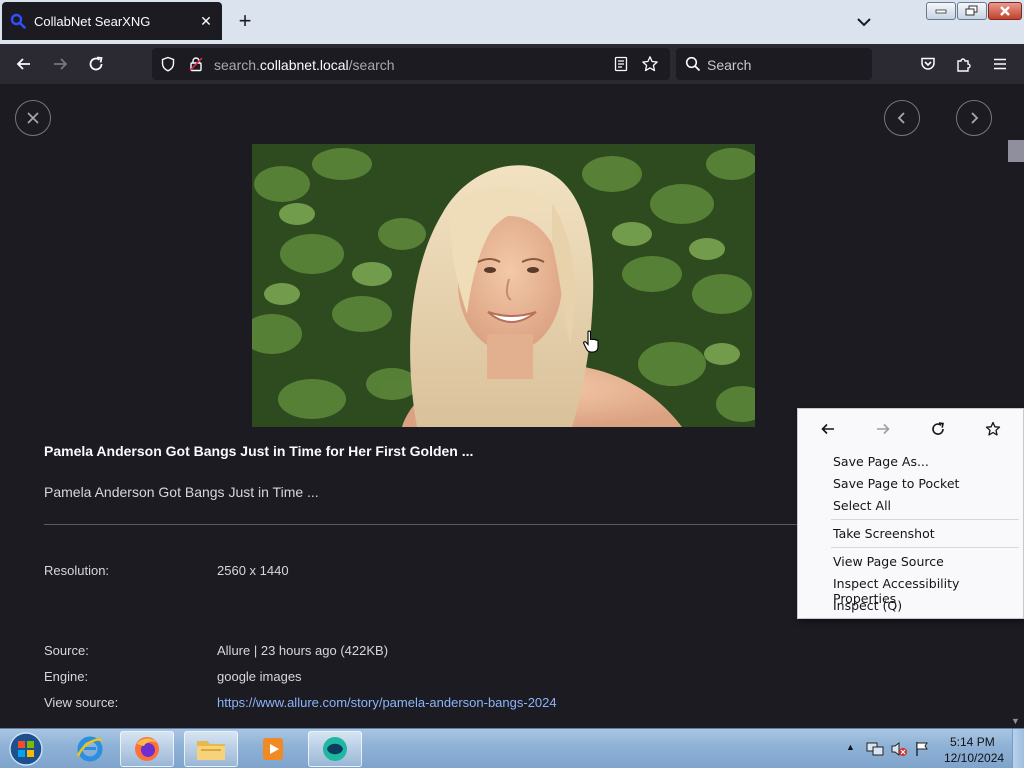  What do you see at coordinates (303, 650) in the screenshot?
I see `source-value: Allure | 23 hours ago (422KB)` at bounding box center [303, 650].